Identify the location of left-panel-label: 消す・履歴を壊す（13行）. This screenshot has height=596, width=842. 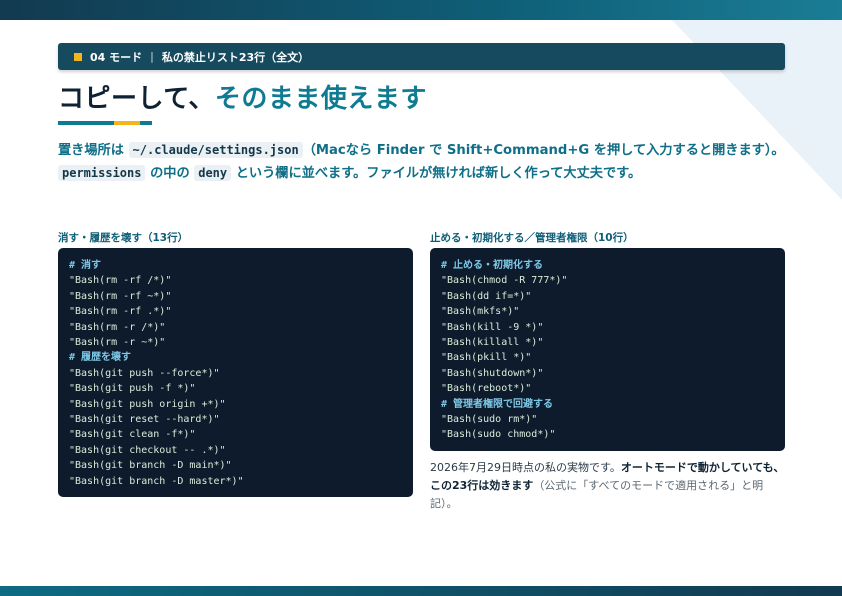
(123, 238).